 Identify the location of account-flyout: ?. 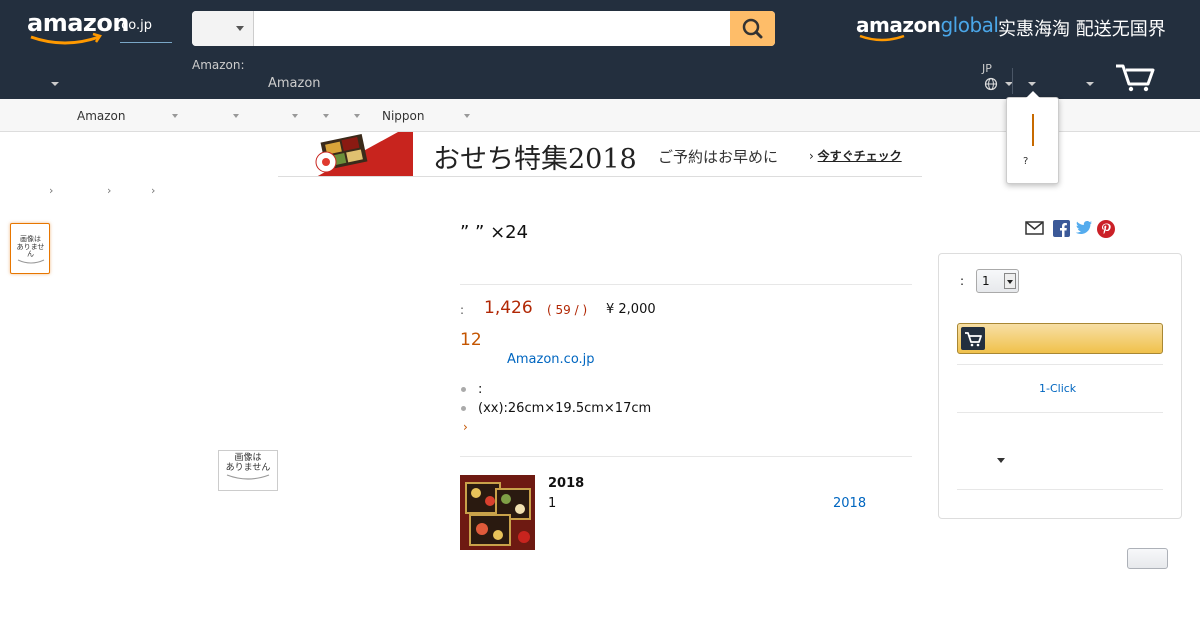
(1032, 137).